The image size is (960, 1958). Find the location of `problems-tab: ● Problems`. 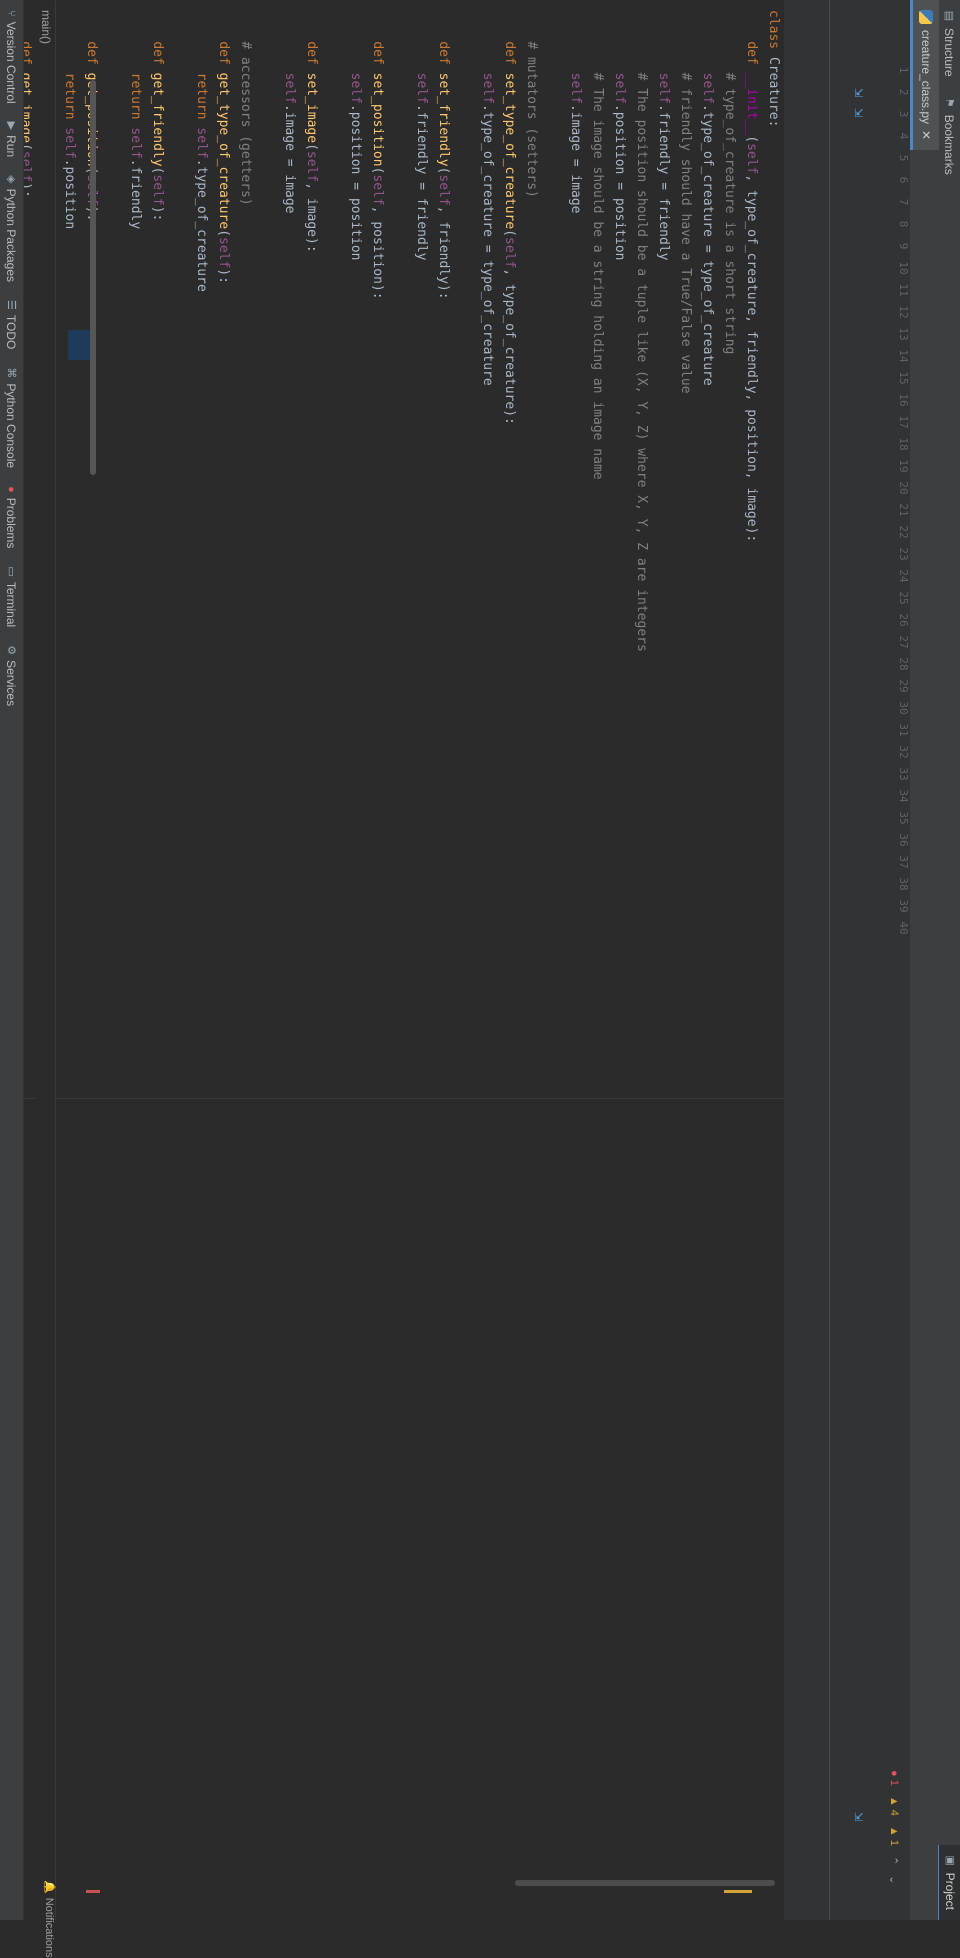

problems-tab: ● Problems is located at coordinates (12, 517).